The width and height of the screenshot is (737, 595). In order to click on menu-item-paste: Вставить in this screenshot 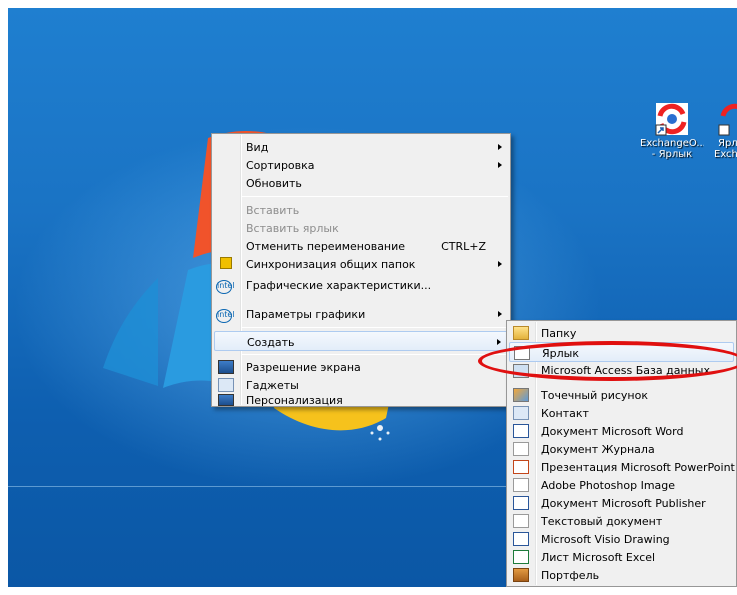, I will do `click(361, 210)`.